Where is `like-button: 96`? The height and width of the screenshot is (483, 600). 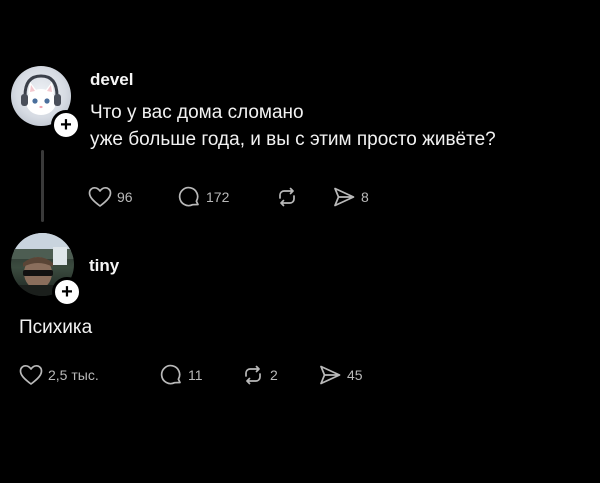 like-button: 96 is located at coordinates (110, 197).